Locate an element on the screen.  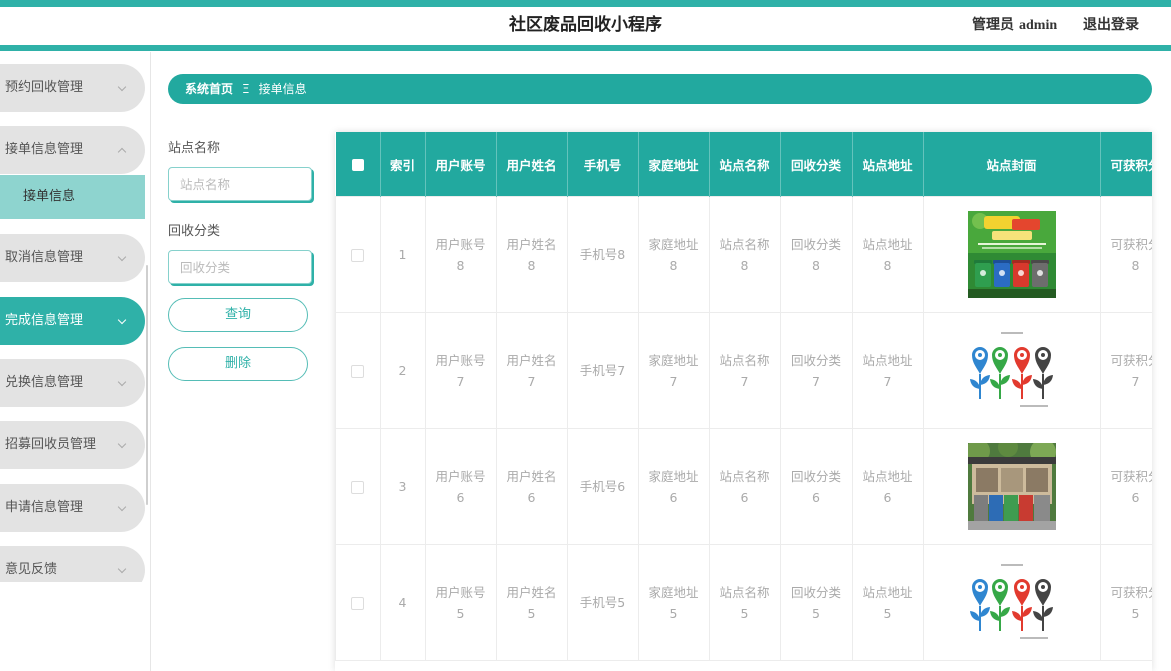
sidebar-item-label: 兑换信息管理 is located at coordinates (44, 382).